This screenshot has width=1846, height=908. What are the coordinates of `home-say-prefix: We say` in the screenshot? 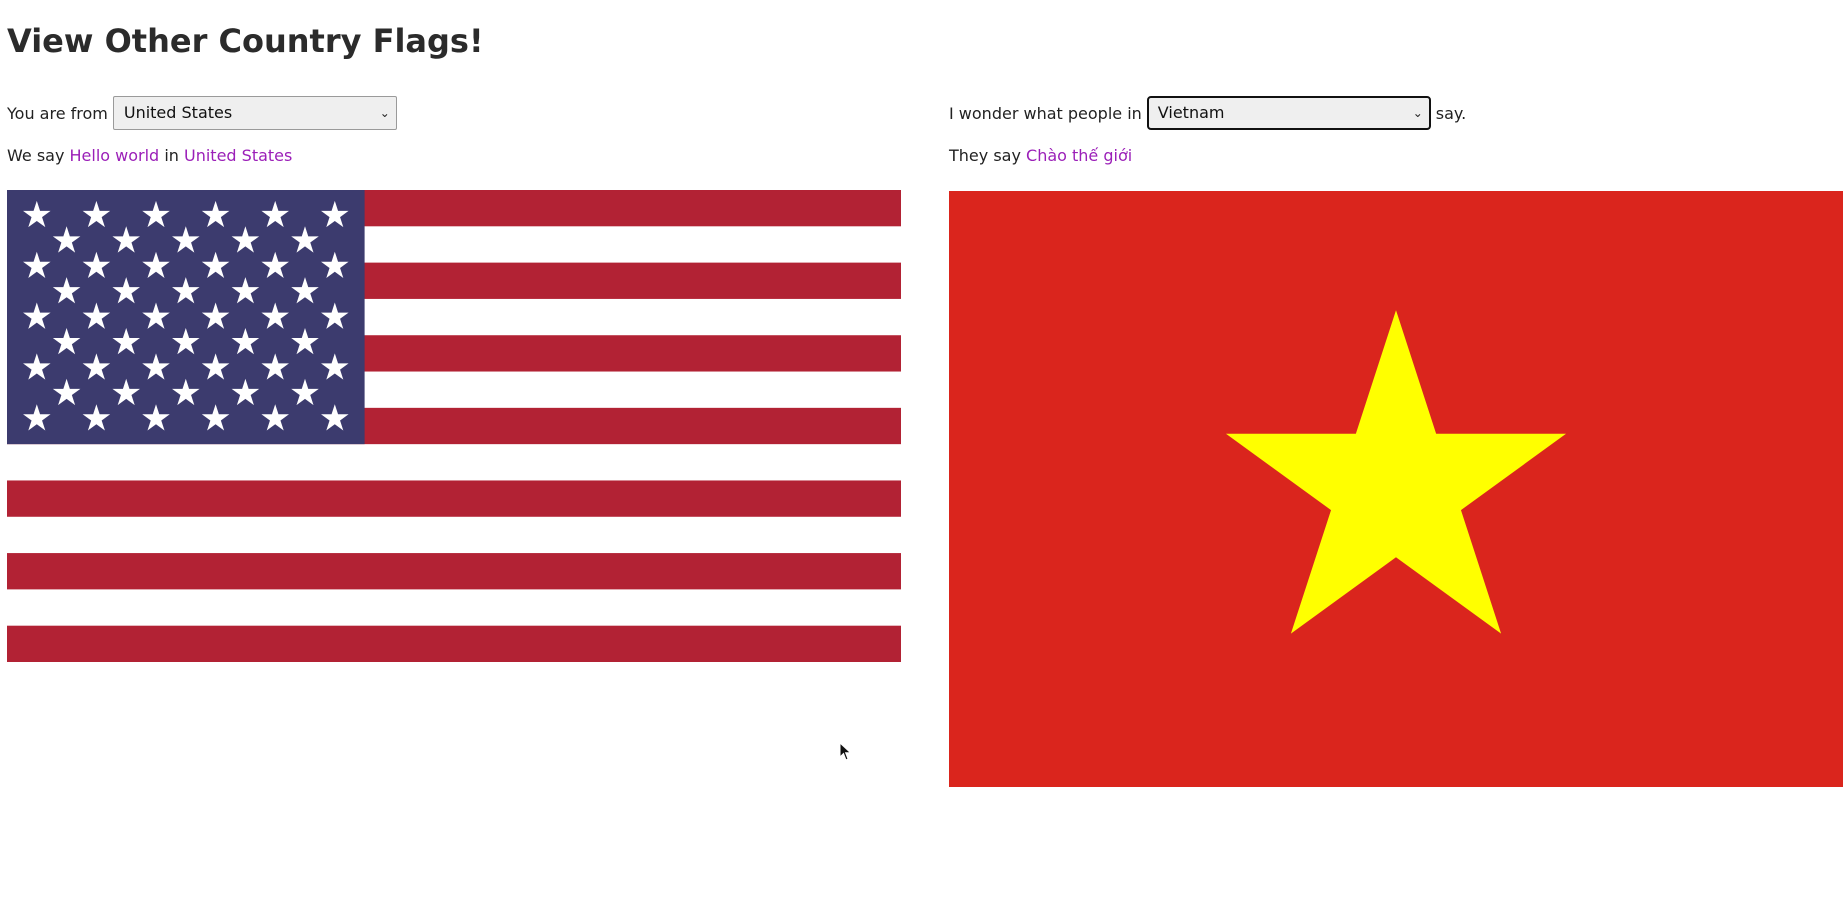 It's located at (36, 155).